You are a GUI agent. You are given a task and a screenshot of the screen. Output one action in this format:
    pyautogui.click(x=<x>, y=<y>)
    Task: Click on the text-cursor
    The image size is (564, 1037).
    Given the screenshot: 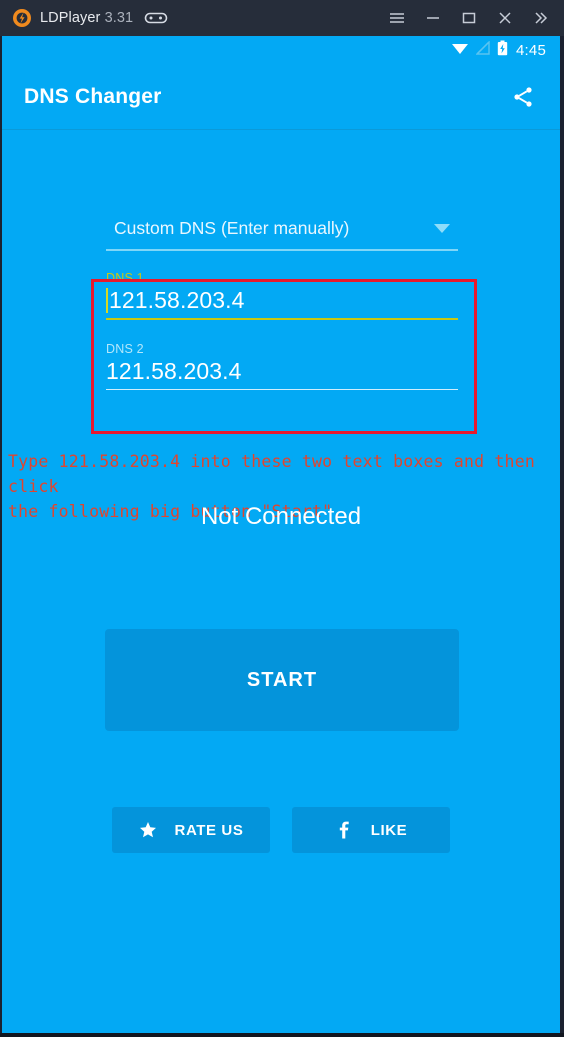 What is the action you would take?
    pyautogui.click(x=107, y=300)
    